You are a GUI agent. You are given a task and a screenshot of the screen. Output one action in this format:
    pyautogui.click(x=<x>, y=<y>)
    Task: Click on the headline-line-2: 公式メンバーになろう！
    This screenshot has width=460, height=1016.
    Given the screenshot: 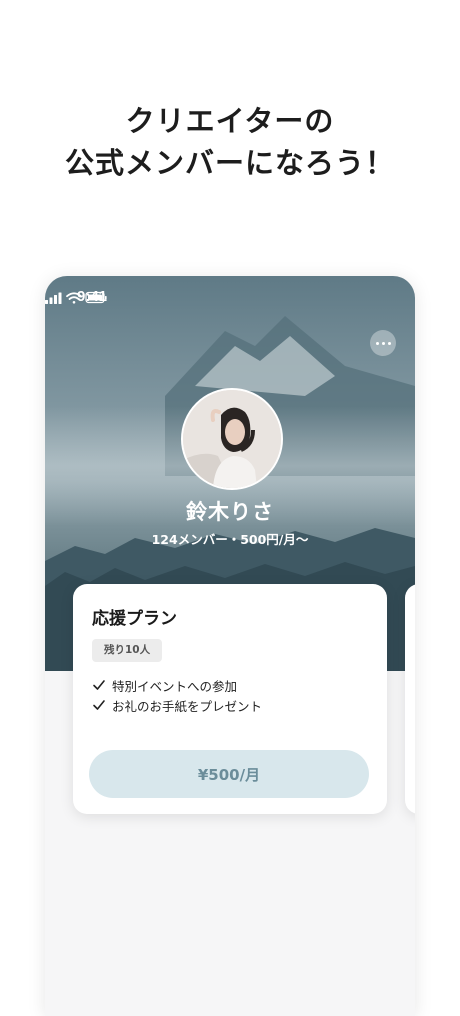 What is the action you would take?
    pyautogui.click(x=229, y=163)
    